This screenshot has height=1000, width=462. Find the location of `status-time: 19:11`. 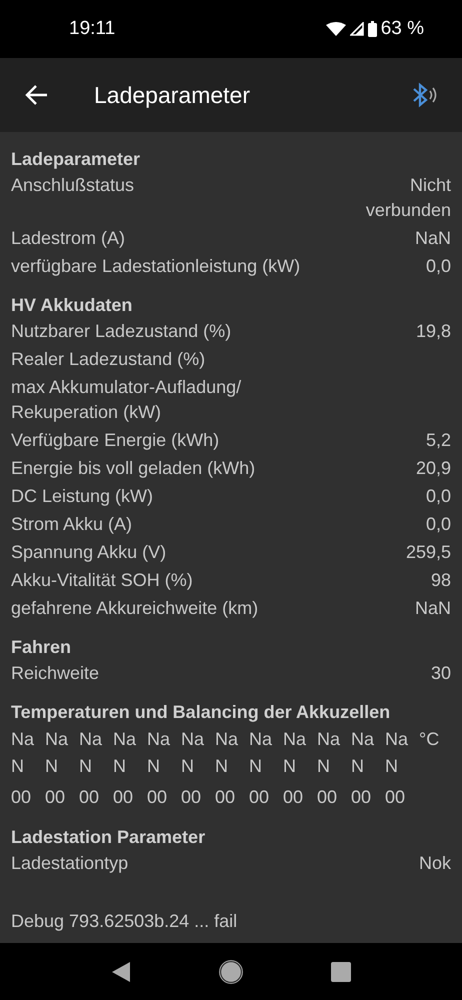

status-time: 19:11 is located at coordinates (92, 29).